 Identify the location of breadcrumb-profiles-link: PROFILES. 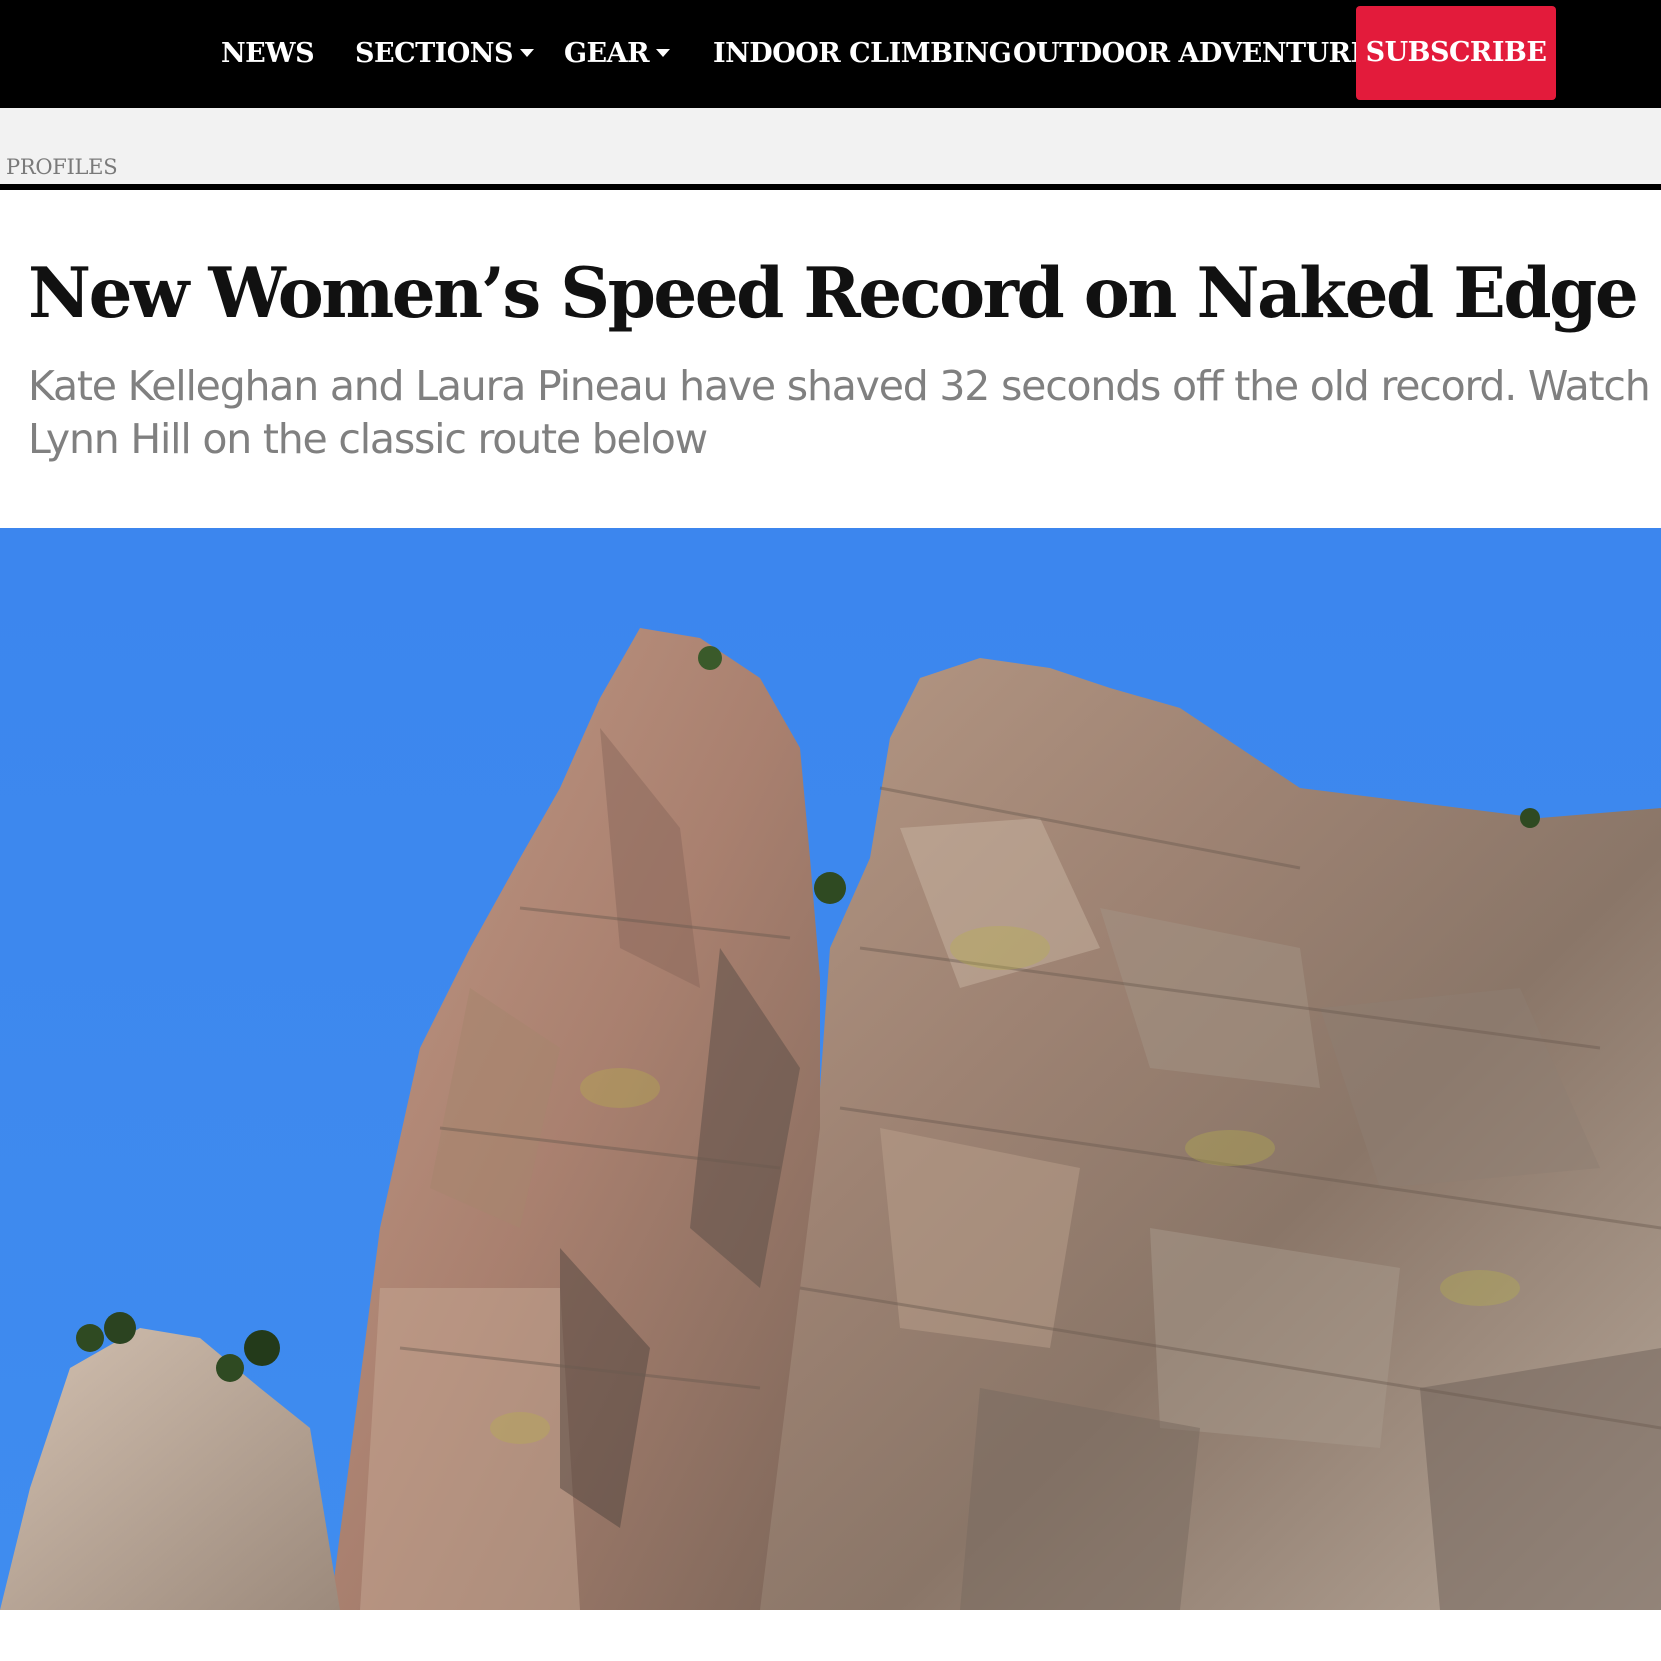
(62, 167).